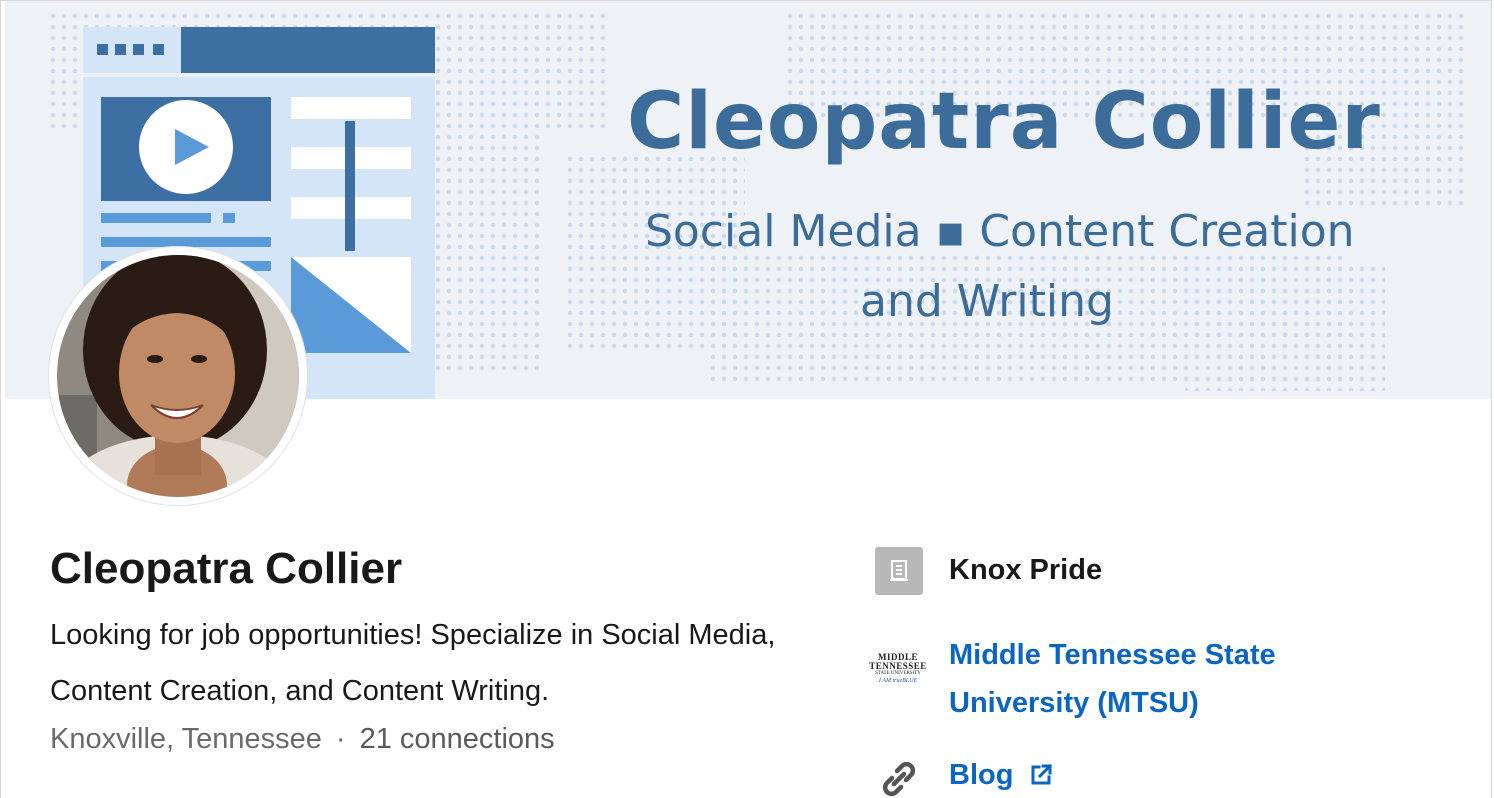 This screenshot has width=1494, height=798. What do you see at coordinates (899, 779) in the screenshot?
I see `link-icon` at bounding box center [899, 779].